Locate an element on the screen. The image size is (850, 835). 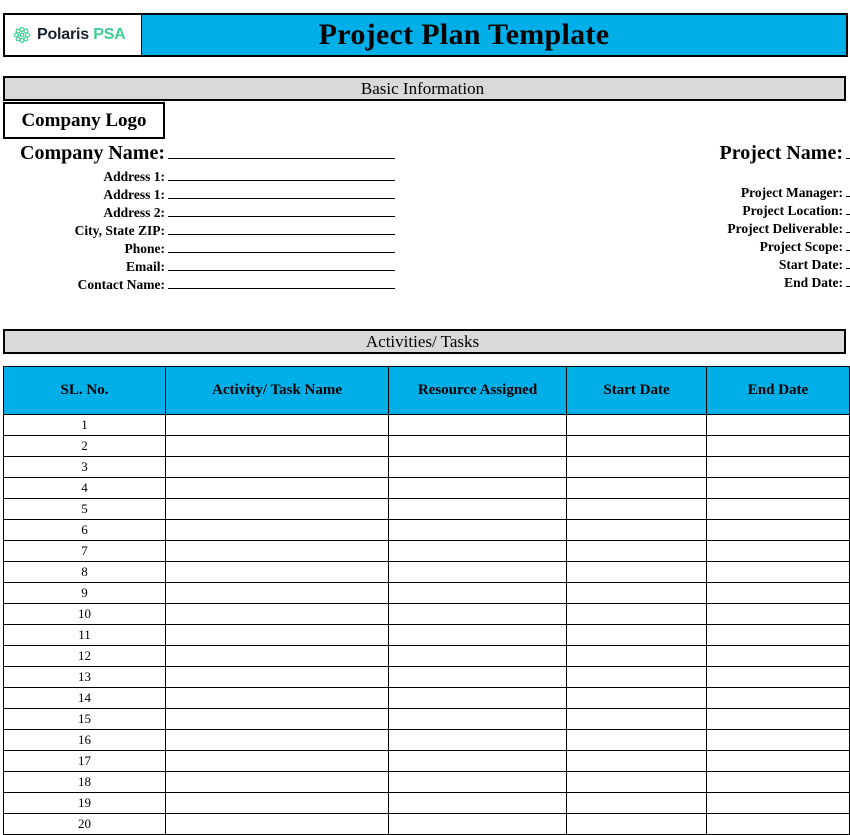
field-input-project-manager is located at coordinates (848, 190).